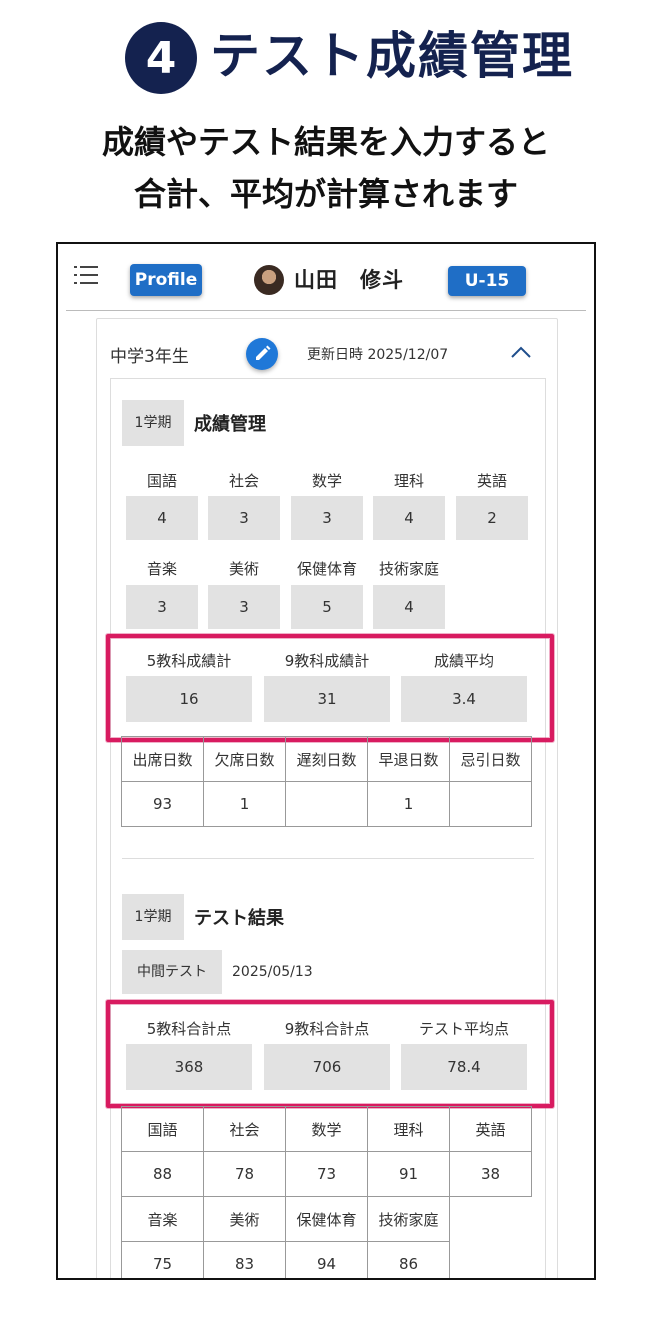  I want to click on test-score-value: 94, so click(326, 1259).